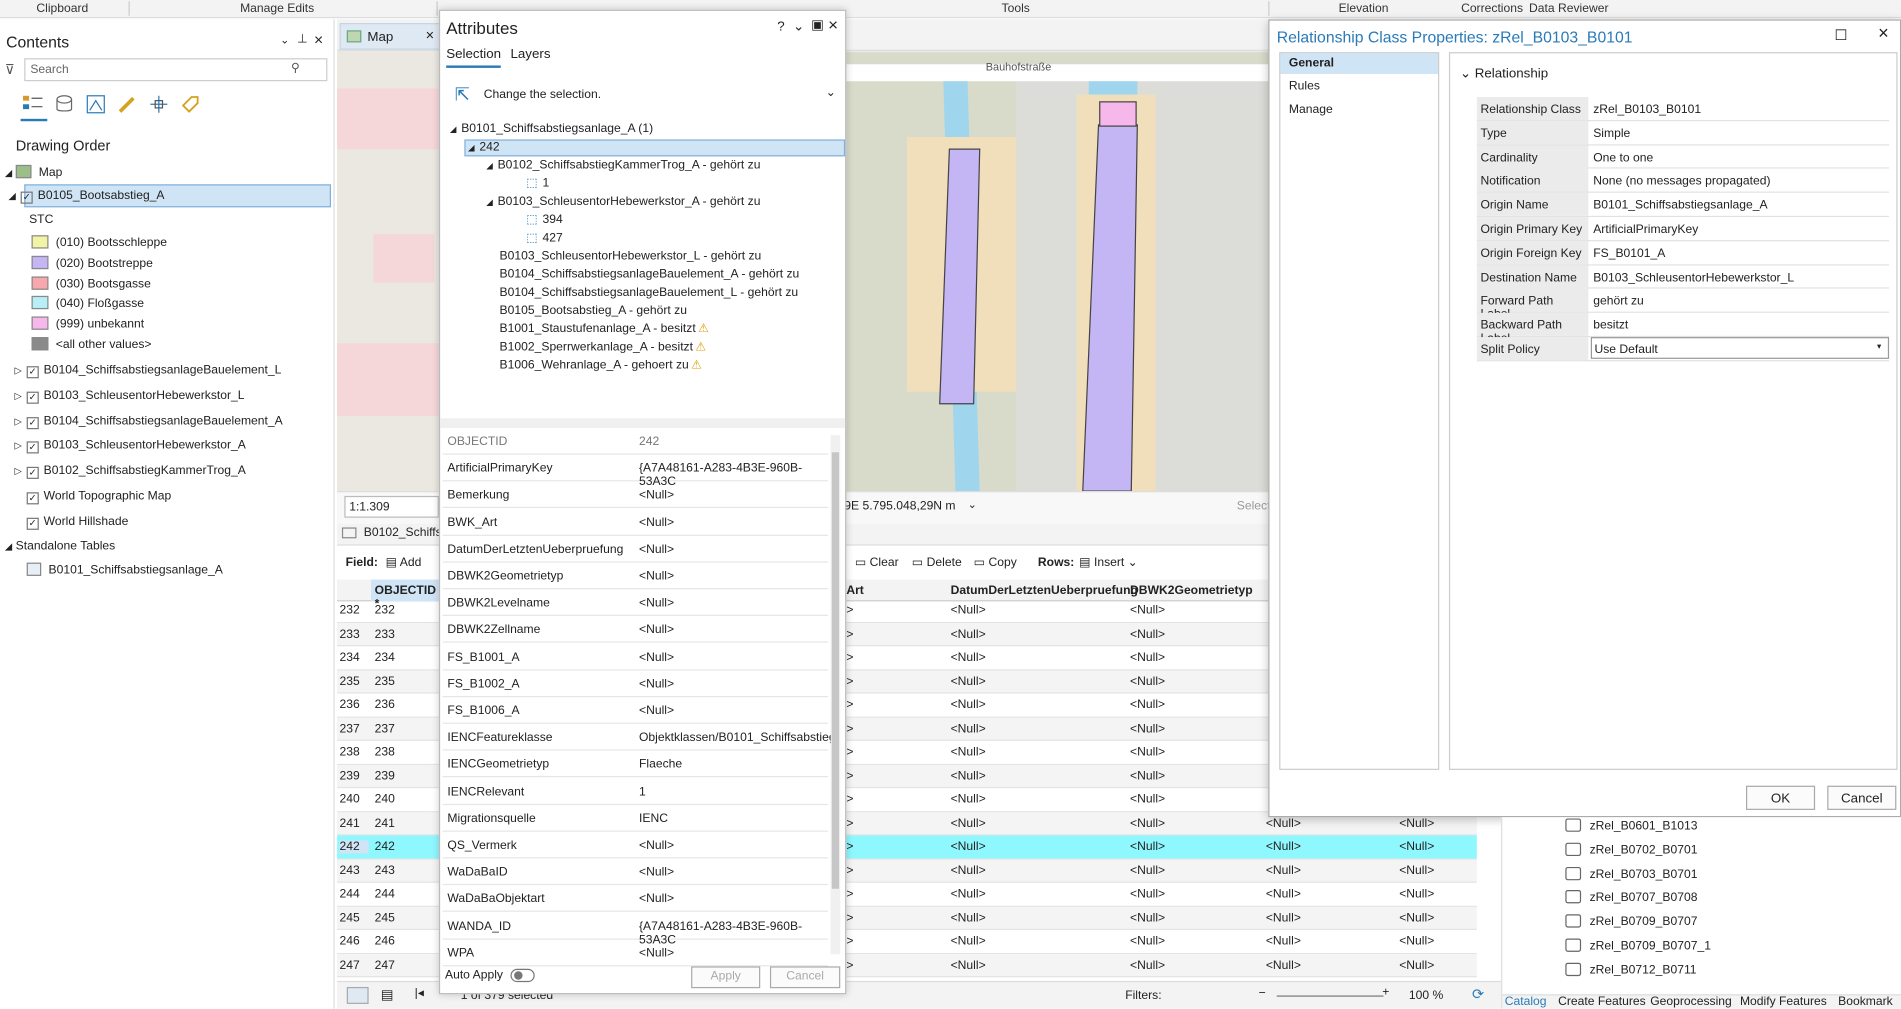  Describe the element at coordinates (1631, 849) in the screenshot. I see `catalog-item: zRel_B0702_B0701` at that location.